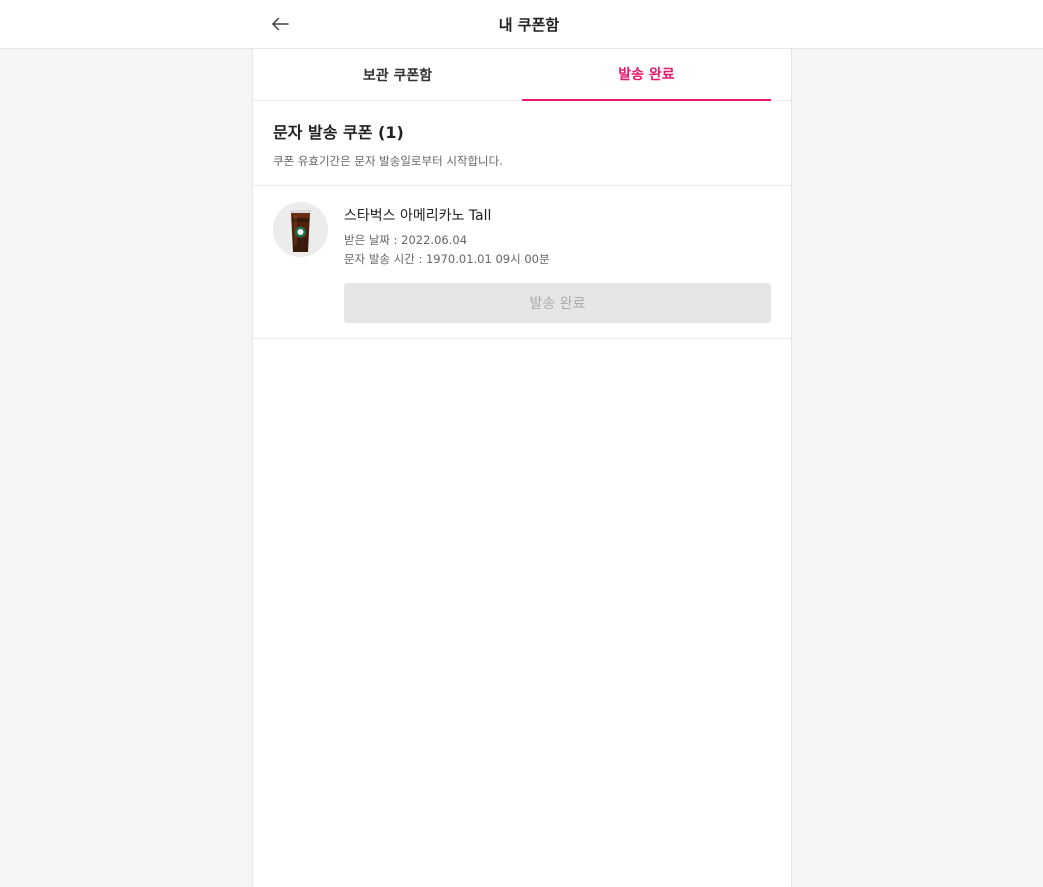 This screenshot has width=1043, height=887. I want to click on received-date: 받은 날짜 : 2022.06.04, so click(406, 240).